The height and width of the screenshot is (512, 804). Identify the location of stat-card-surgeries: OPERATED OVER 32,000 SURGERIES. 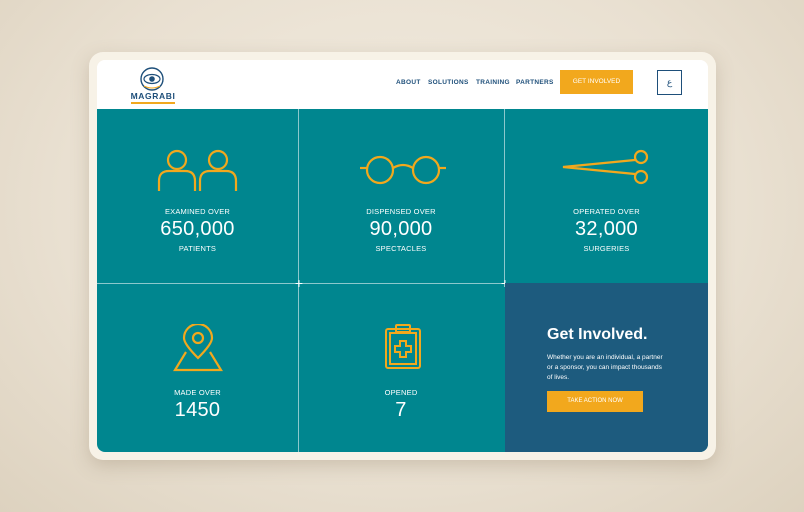
(606, 196).